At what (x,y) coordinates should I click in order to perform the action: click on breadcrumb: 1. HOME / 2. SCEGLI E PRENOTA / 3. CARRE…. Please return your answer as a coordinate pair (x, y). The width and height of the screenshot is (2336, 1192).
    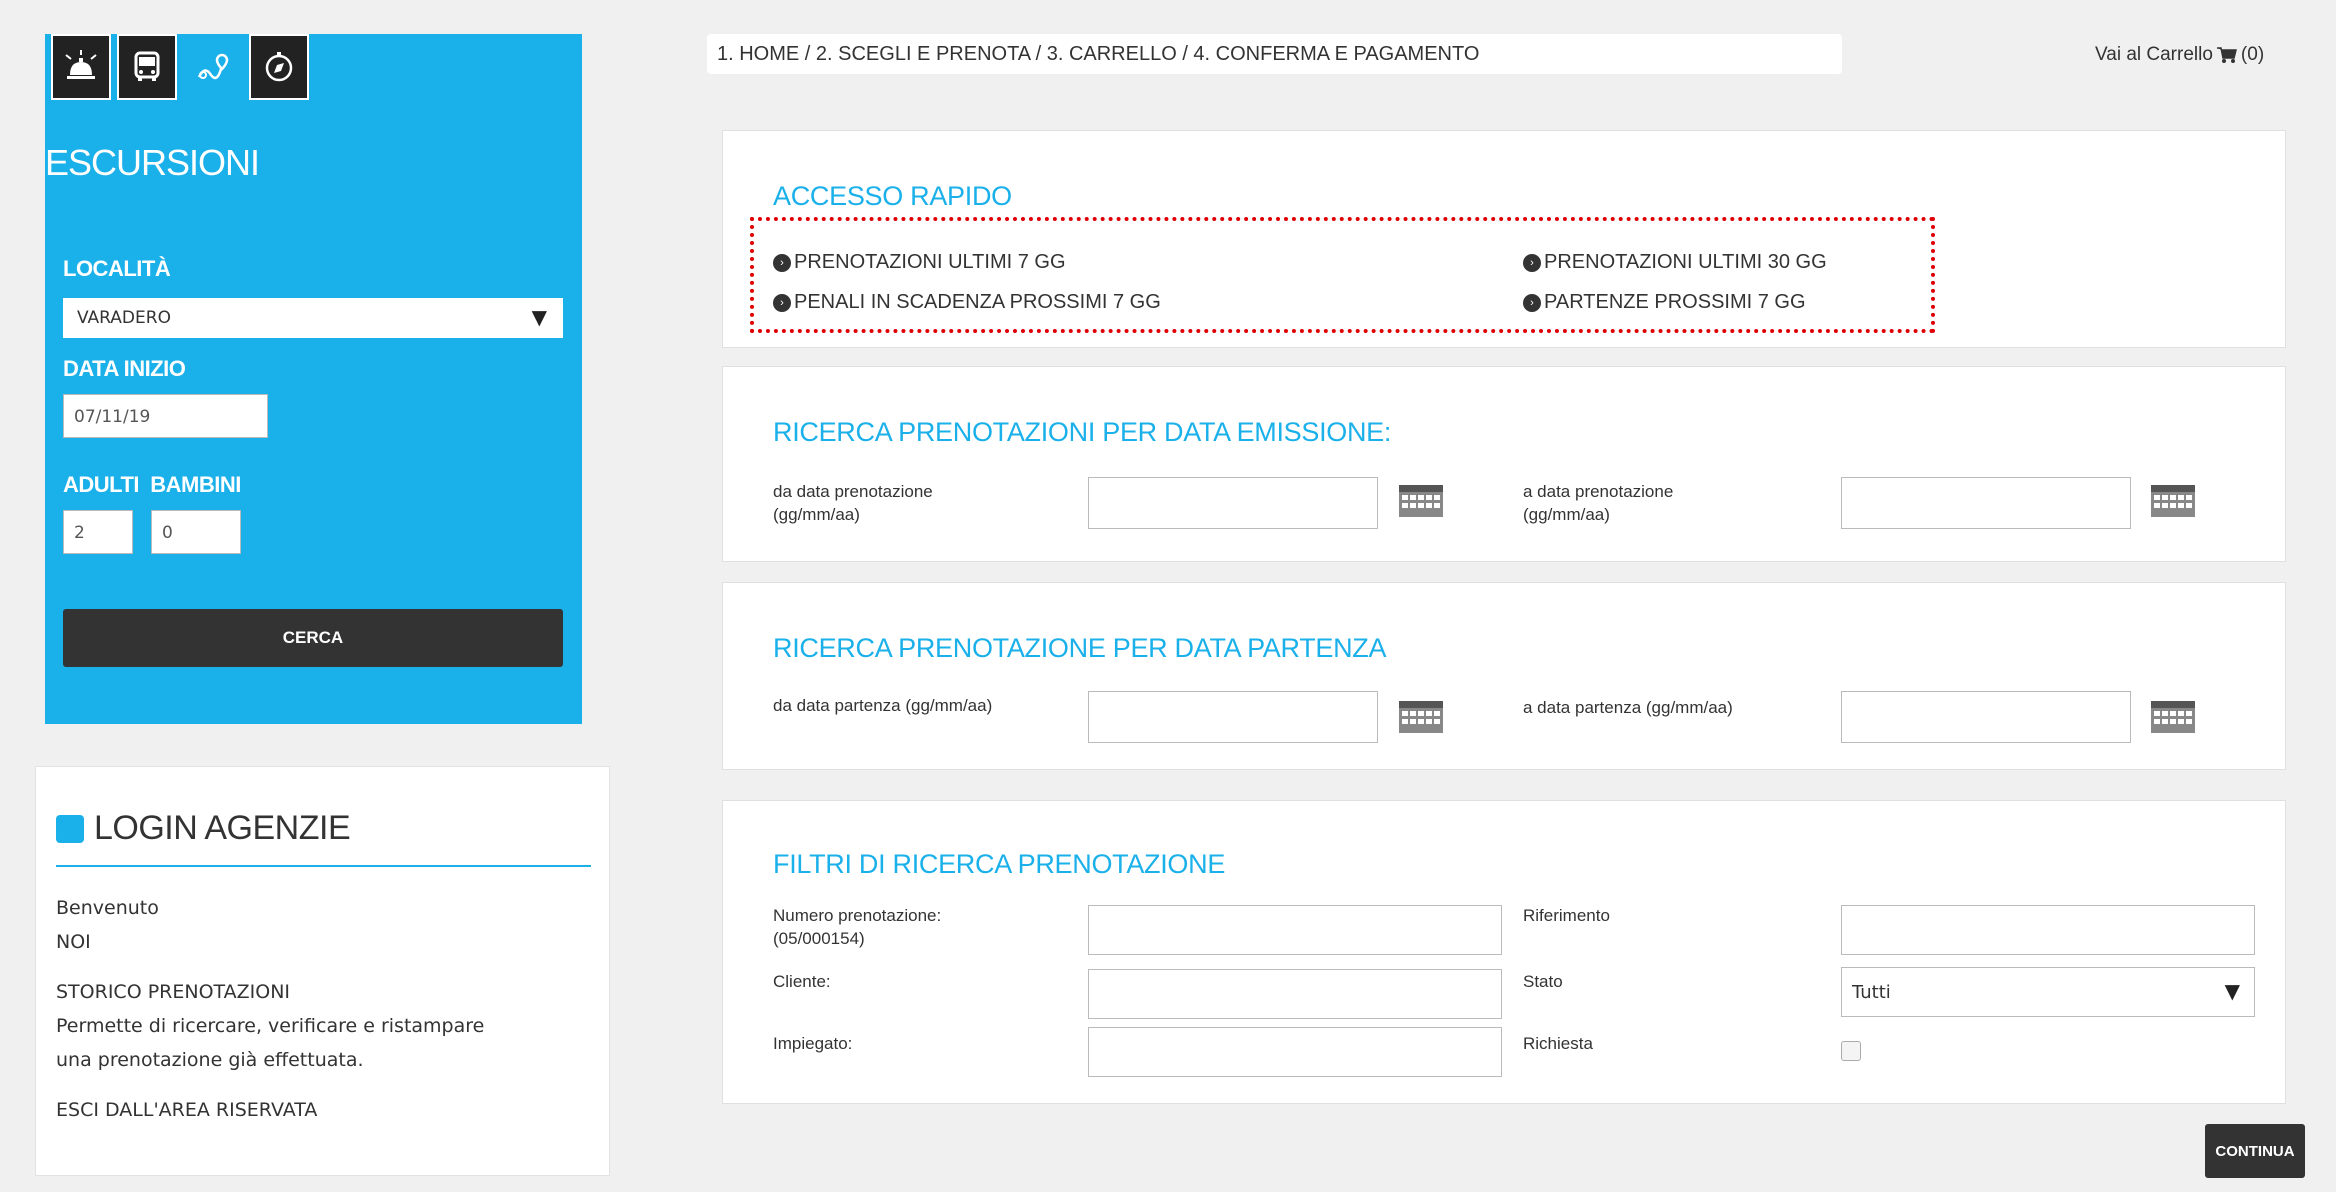
    Looking at the image, I should click on (1274, 54).